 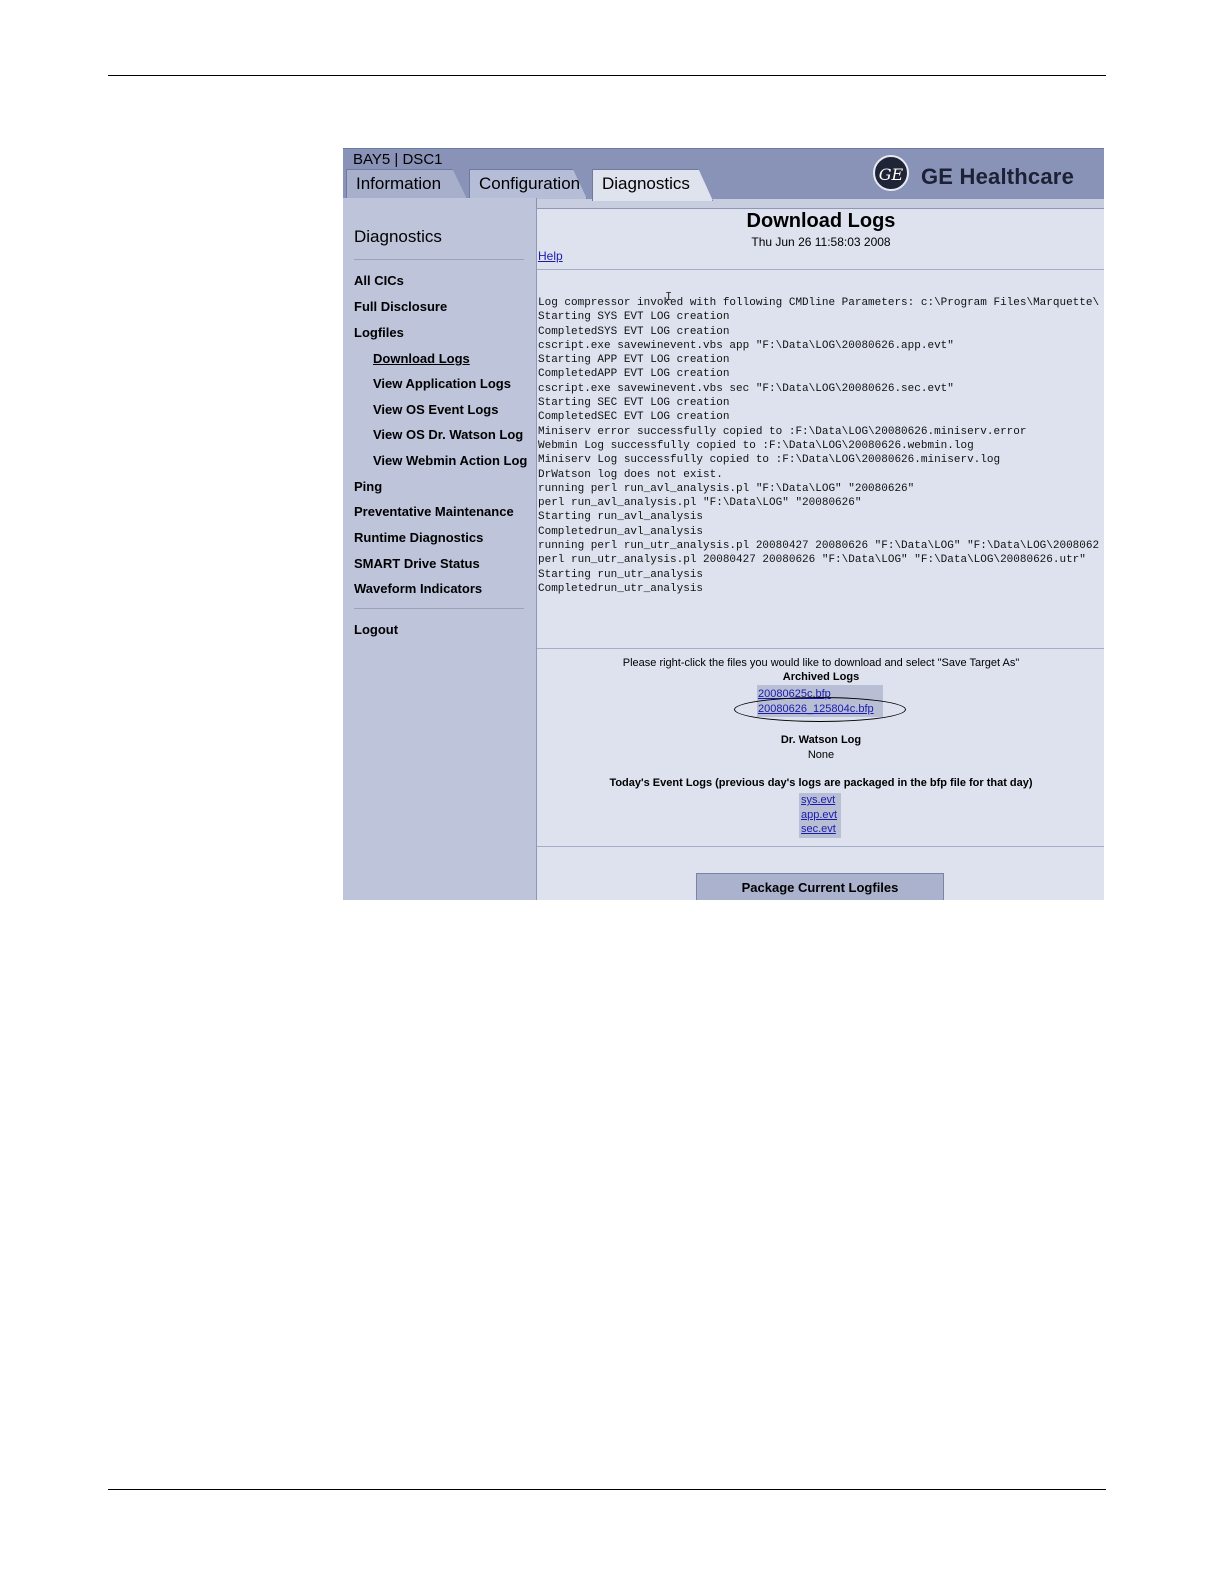 What do you see at coordinates (630, 474) in the screenshot?
I see `log-line: DrWatson log does not exist.` at bounding box center [630, 474].